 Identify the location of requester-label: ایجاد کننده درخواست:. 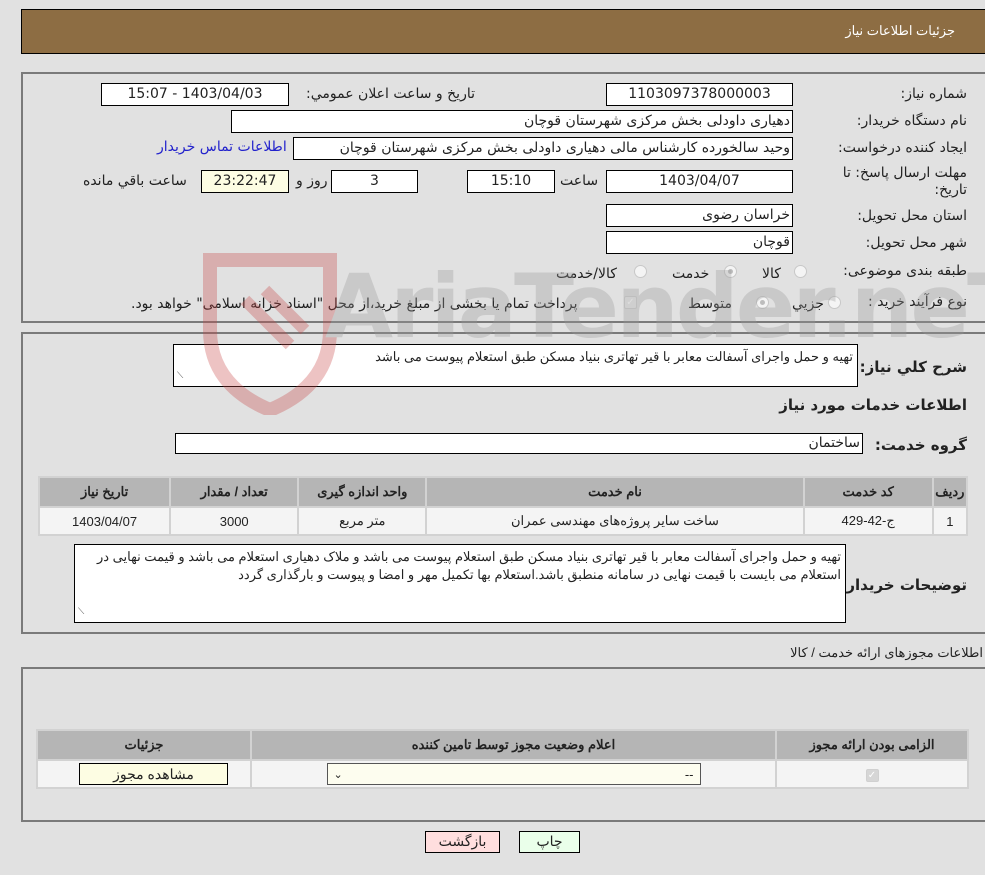
(902, 148).